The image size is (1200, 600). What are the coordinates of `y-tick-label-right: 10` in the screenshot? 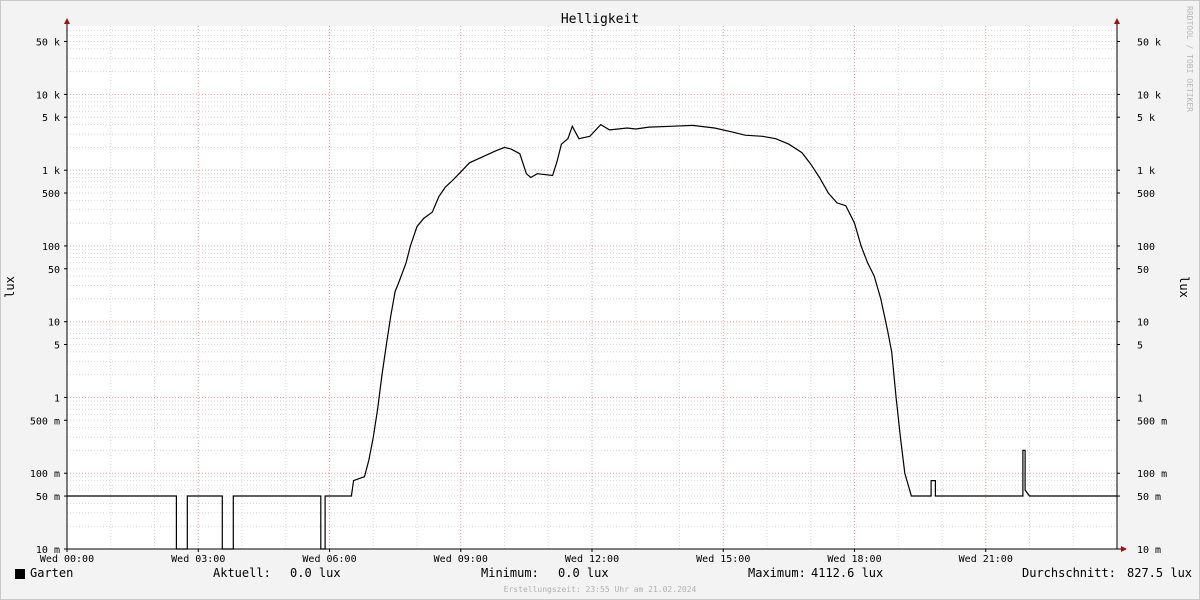 It's located at (1143, 323).